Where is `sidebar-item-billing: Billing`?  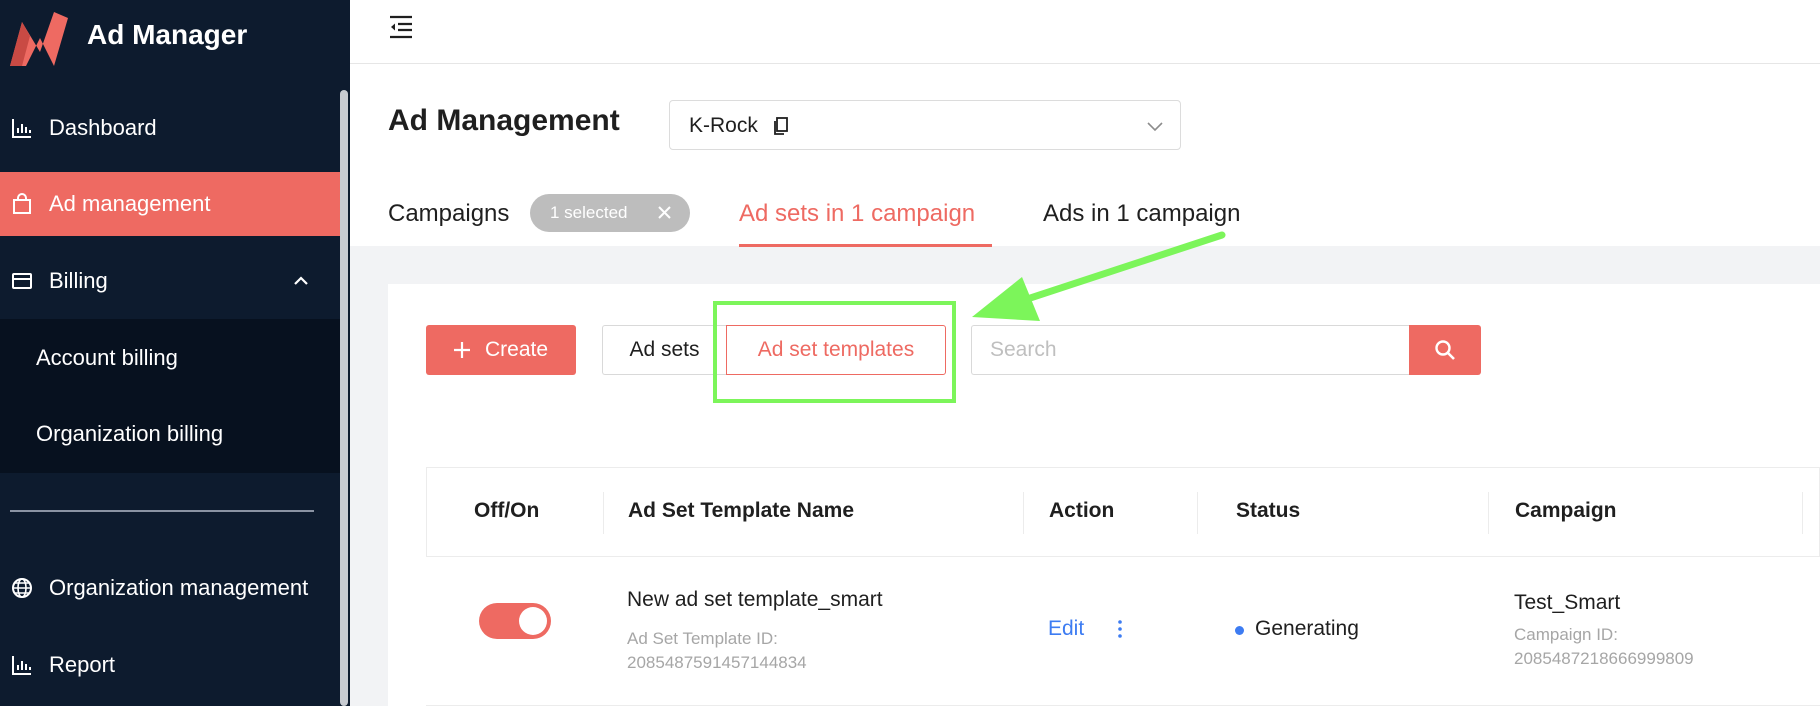
sidebar-item-billing: Billing is located at coordinates (170, 281).